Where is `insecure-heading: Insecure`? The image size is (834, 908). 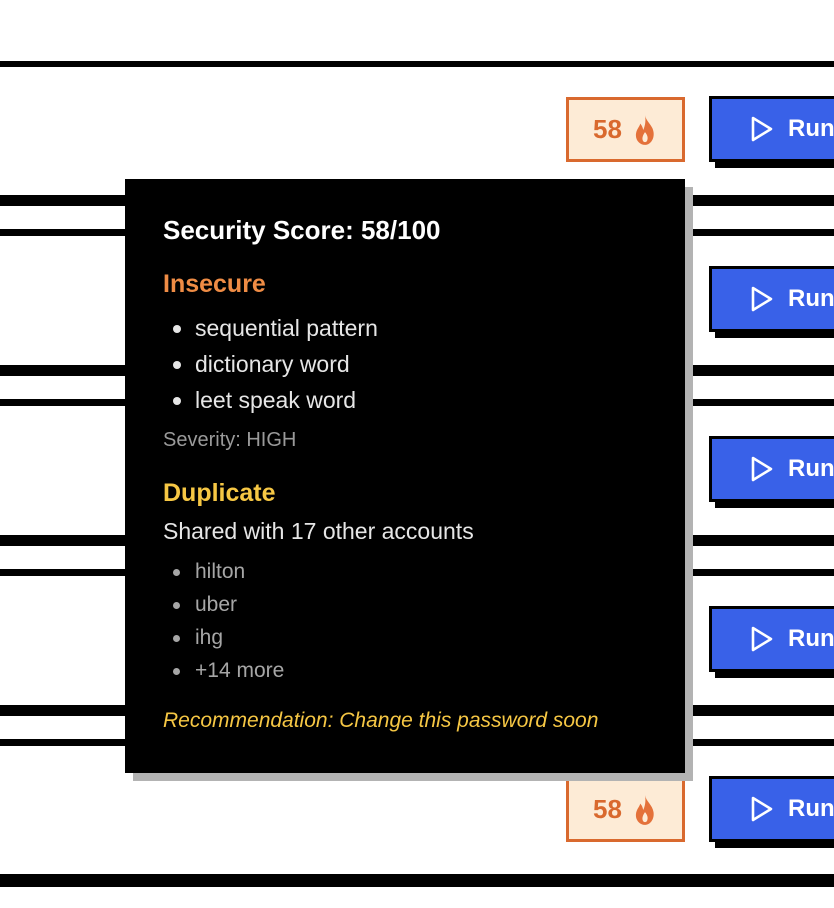 insecure-heading: Insecure is located at coordinates (214, 284).